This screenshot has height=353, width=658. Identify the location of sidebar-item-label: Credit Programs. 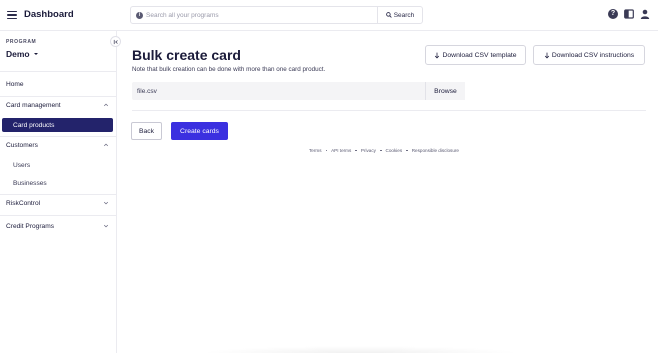
(30, 226).